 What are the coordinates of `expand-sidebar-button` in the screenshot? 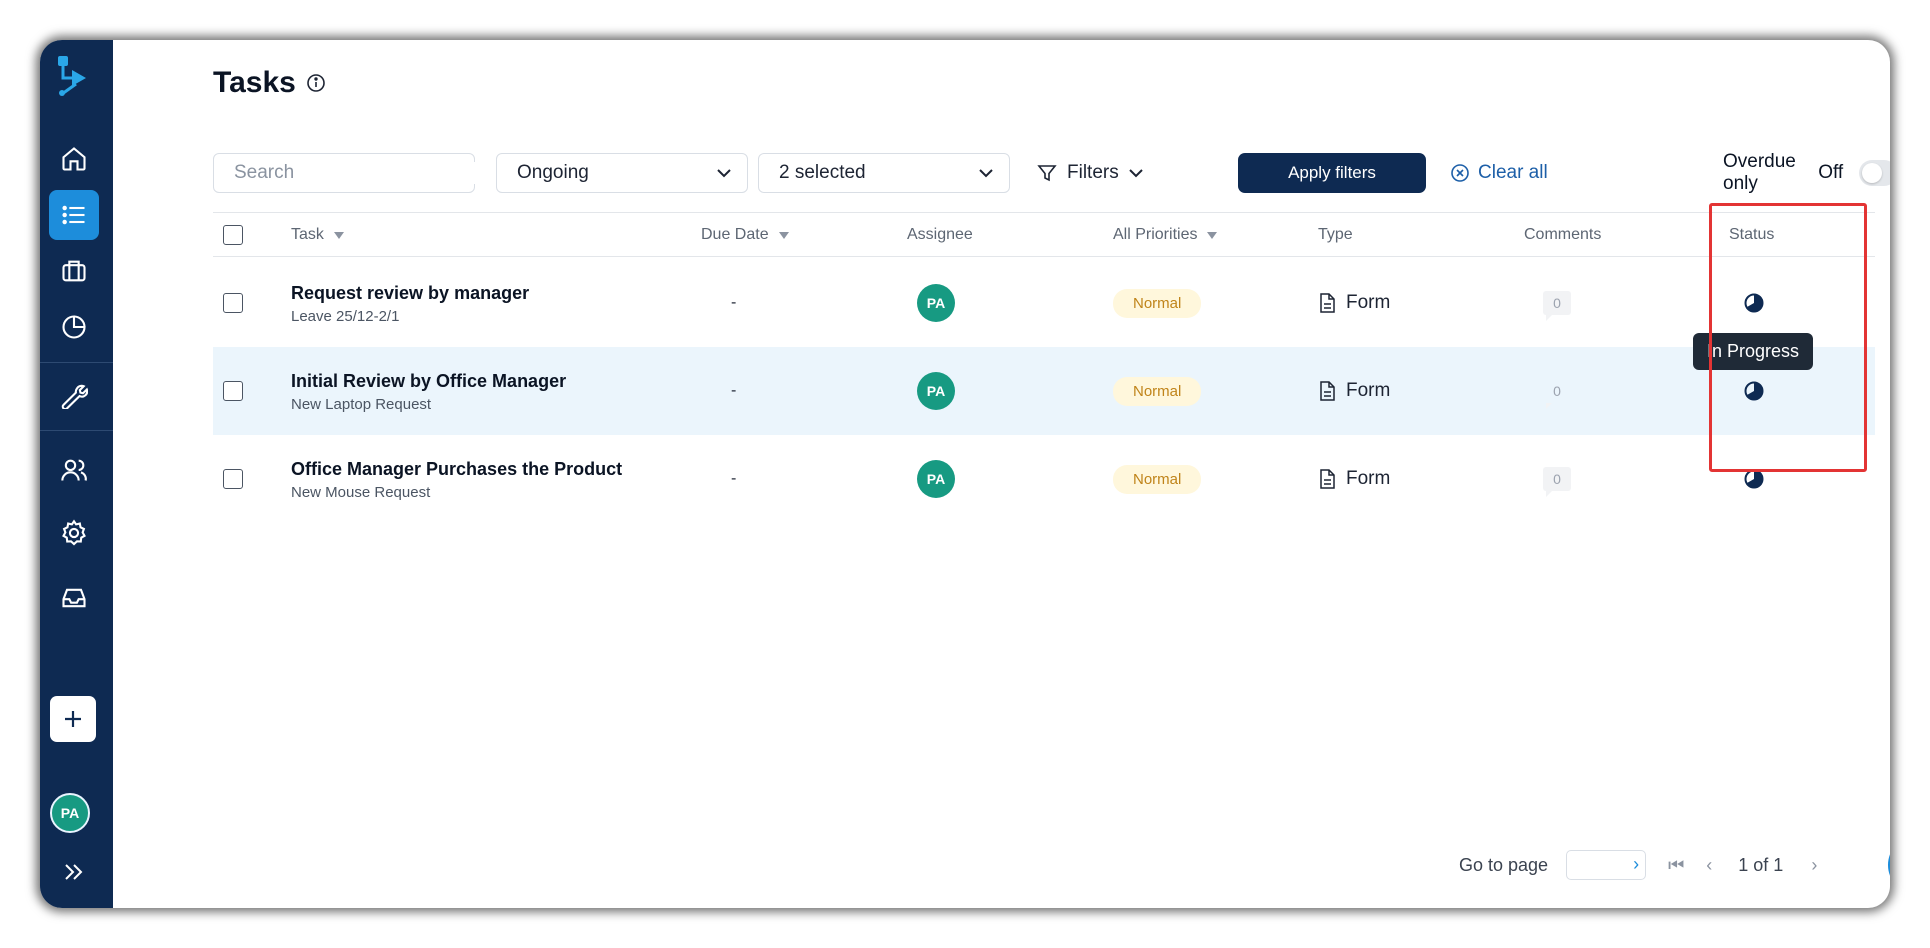 It's located at (74, 872).